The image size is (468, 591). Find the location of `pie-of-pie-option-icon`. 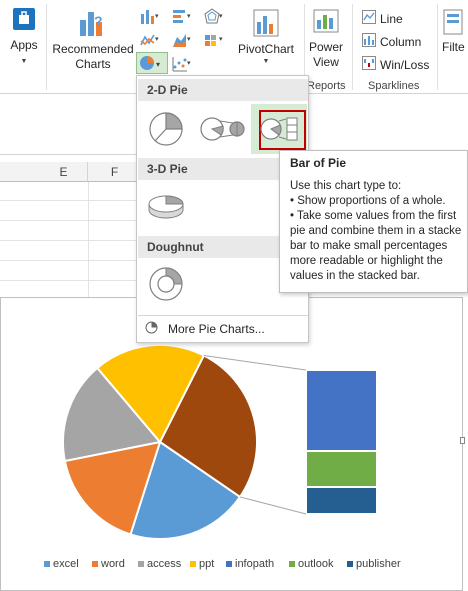

pie-of-pie-option-icon is located at coordinates (222, 129).